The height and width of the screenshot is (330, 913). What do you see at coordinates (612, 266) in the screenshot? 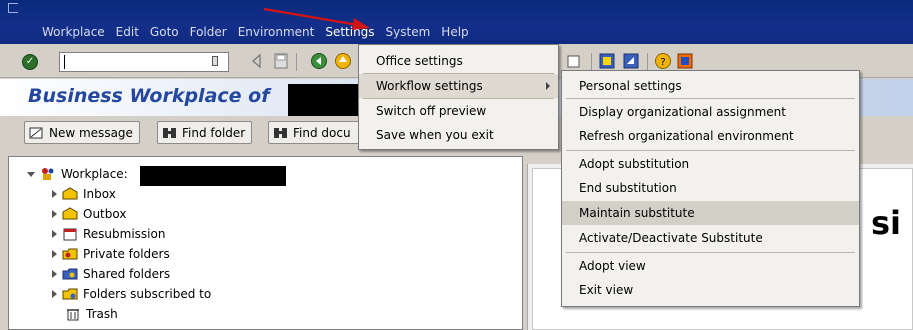
I see `menu-item-label: Adopt view` at bounding box center [612, 266].